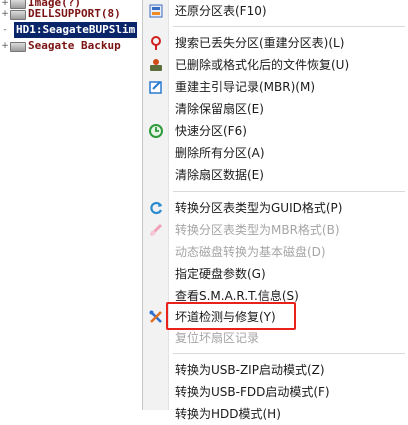  I want to click on menu-item-label: 重建主引导记录(MBR)(M), so click(245, 87).